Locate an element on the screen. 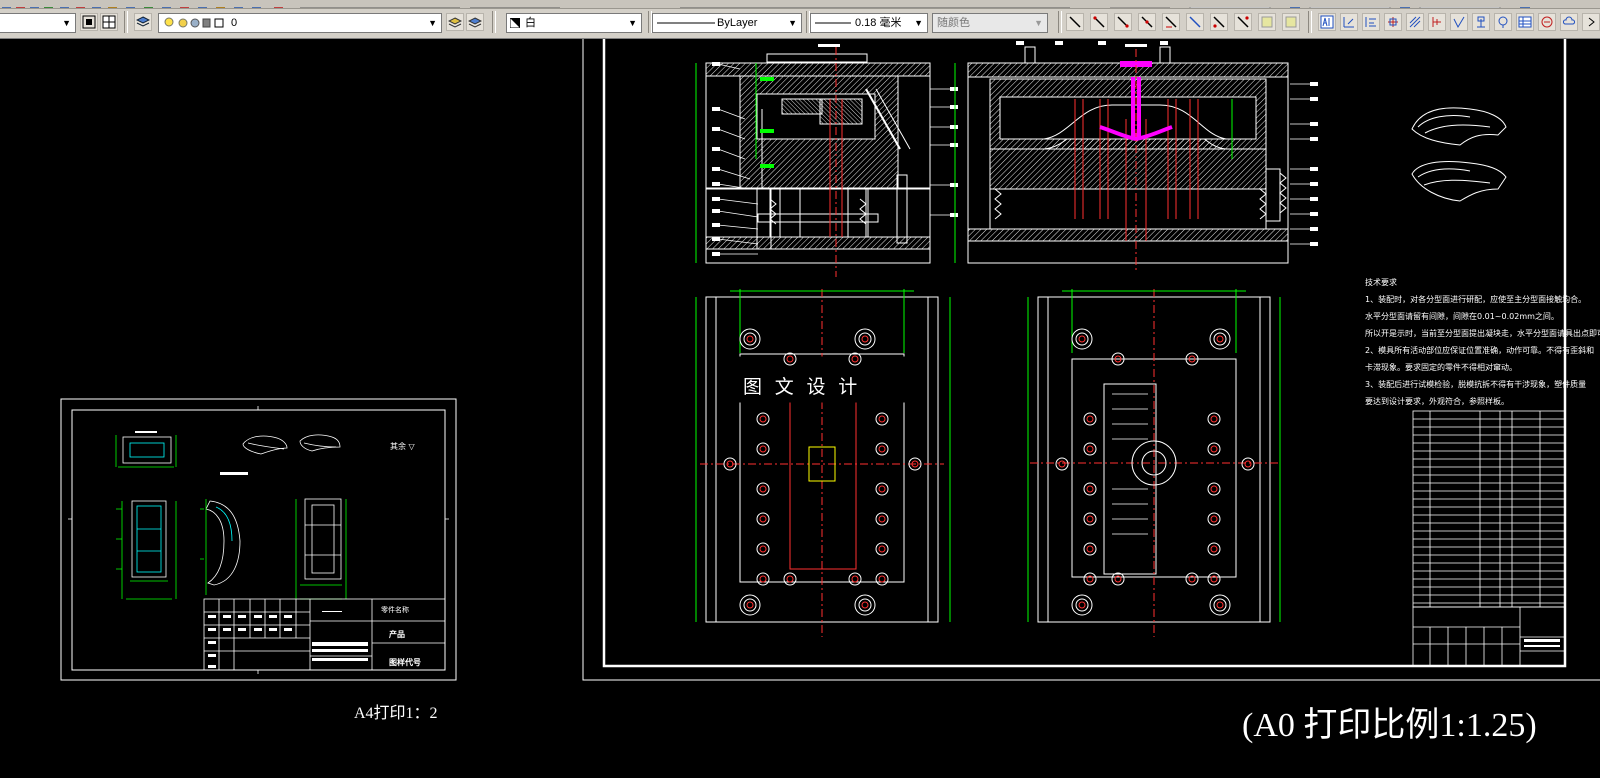  linetype-dropdown: ByLayer ▼ is located at coordinates (727, 23).